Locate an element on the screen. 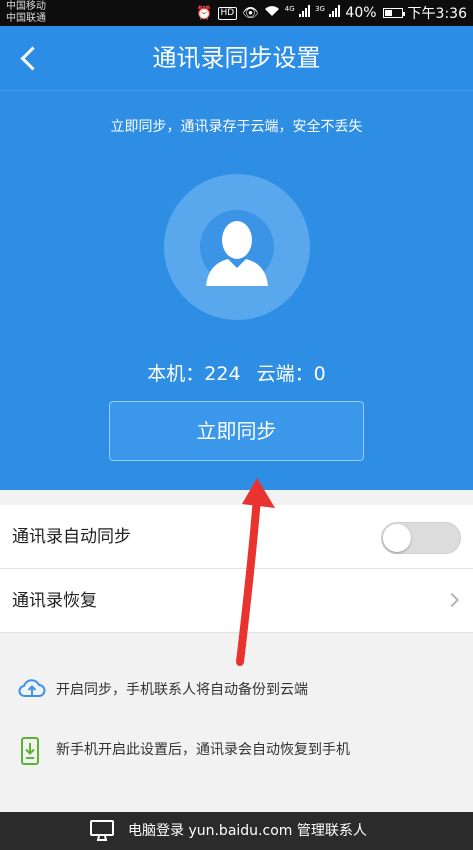  network-1-label: 4G is located at coordinates (289, 9).